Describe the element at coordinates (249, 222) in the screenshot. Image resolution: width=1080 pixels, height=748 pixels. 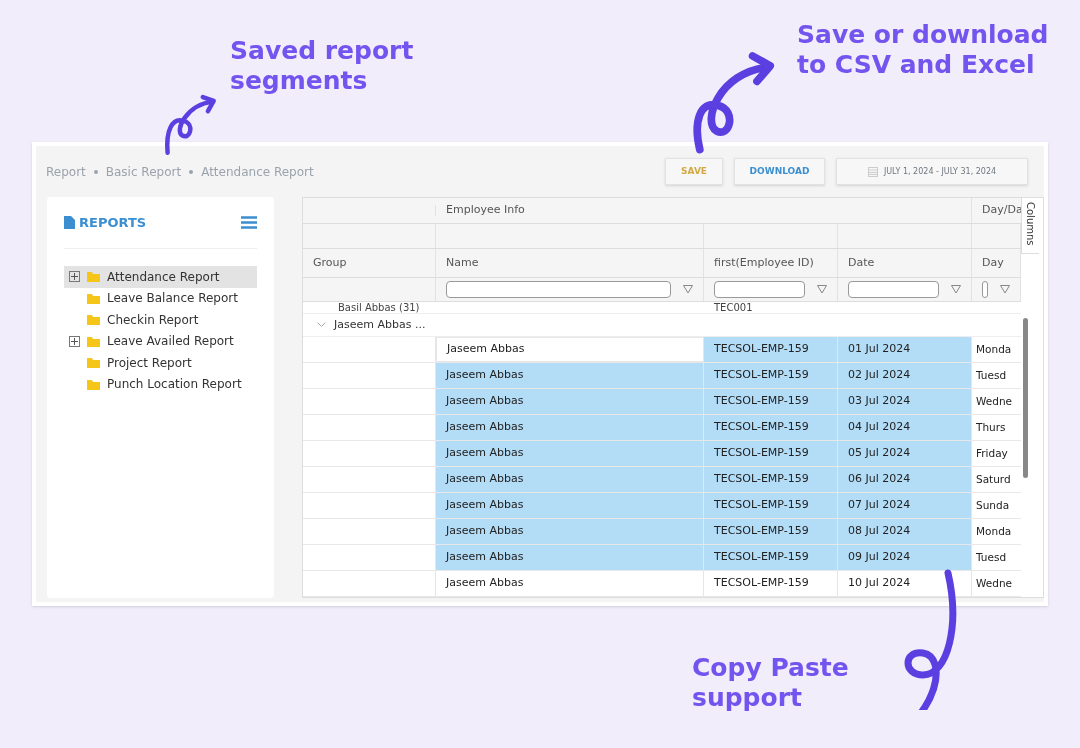
I see `menu-icon` at that location.